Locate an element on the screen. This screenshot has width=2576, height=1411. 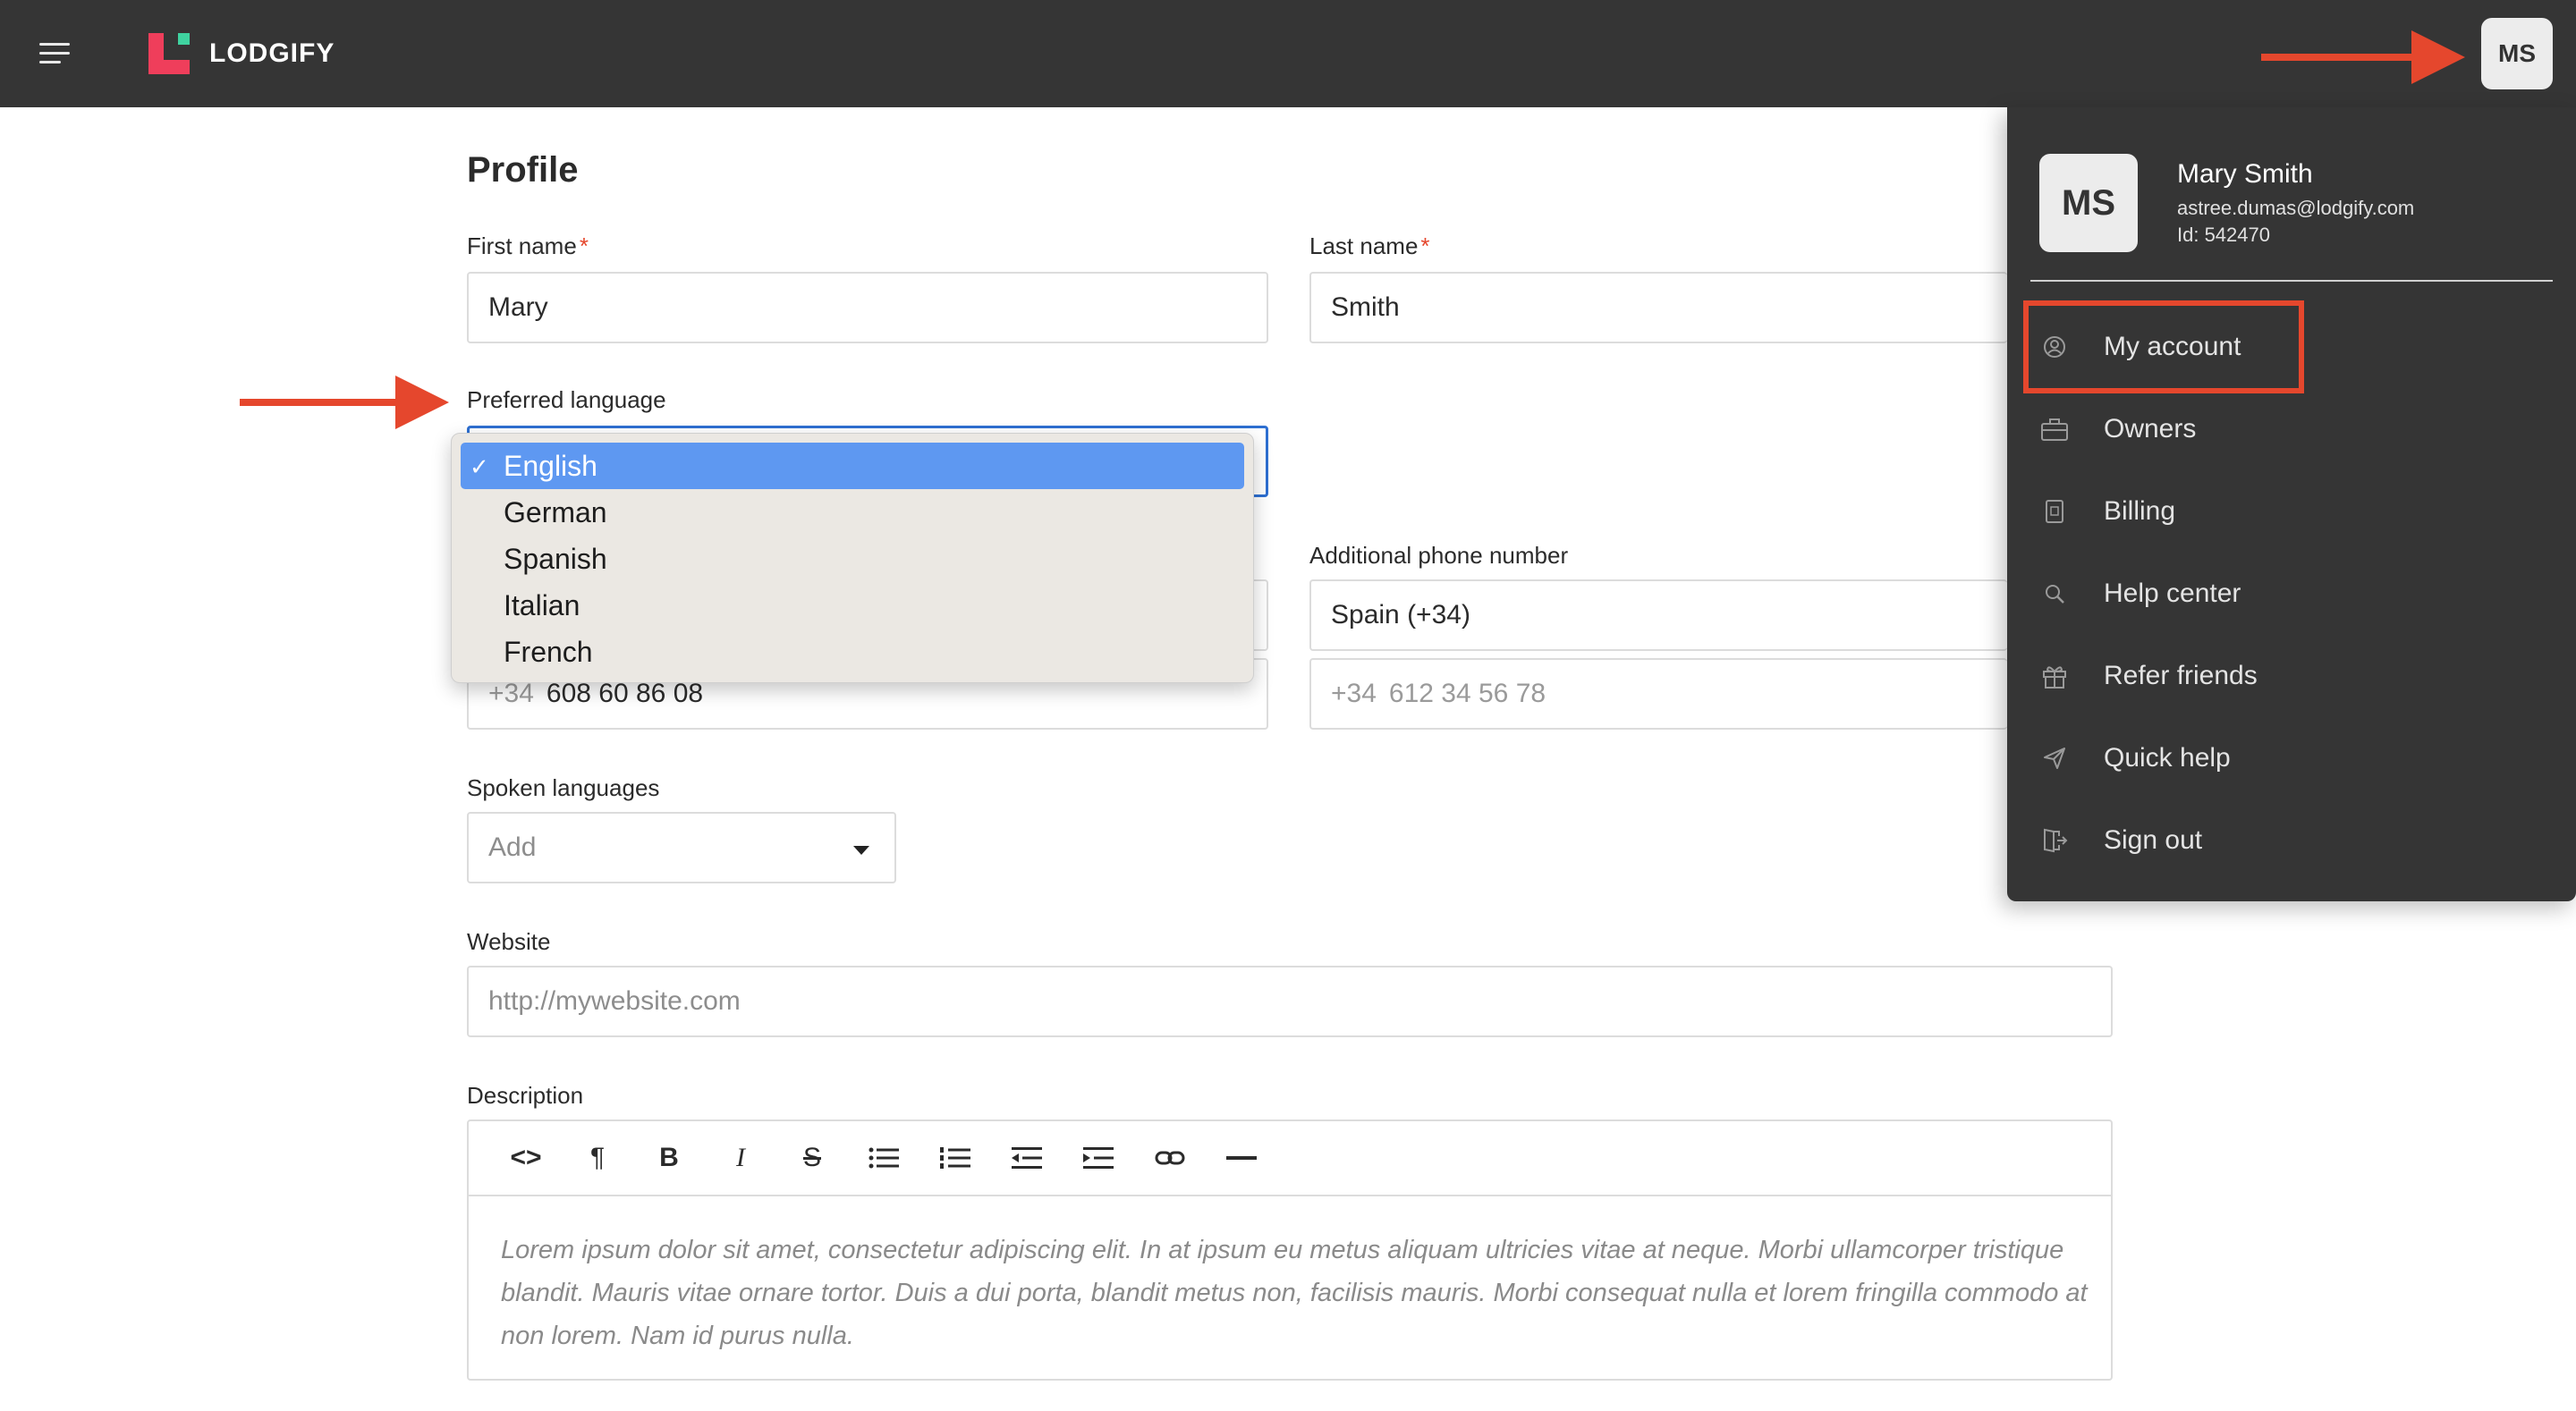
spoken-languages-select: Add is located at coordinates (681, 848).